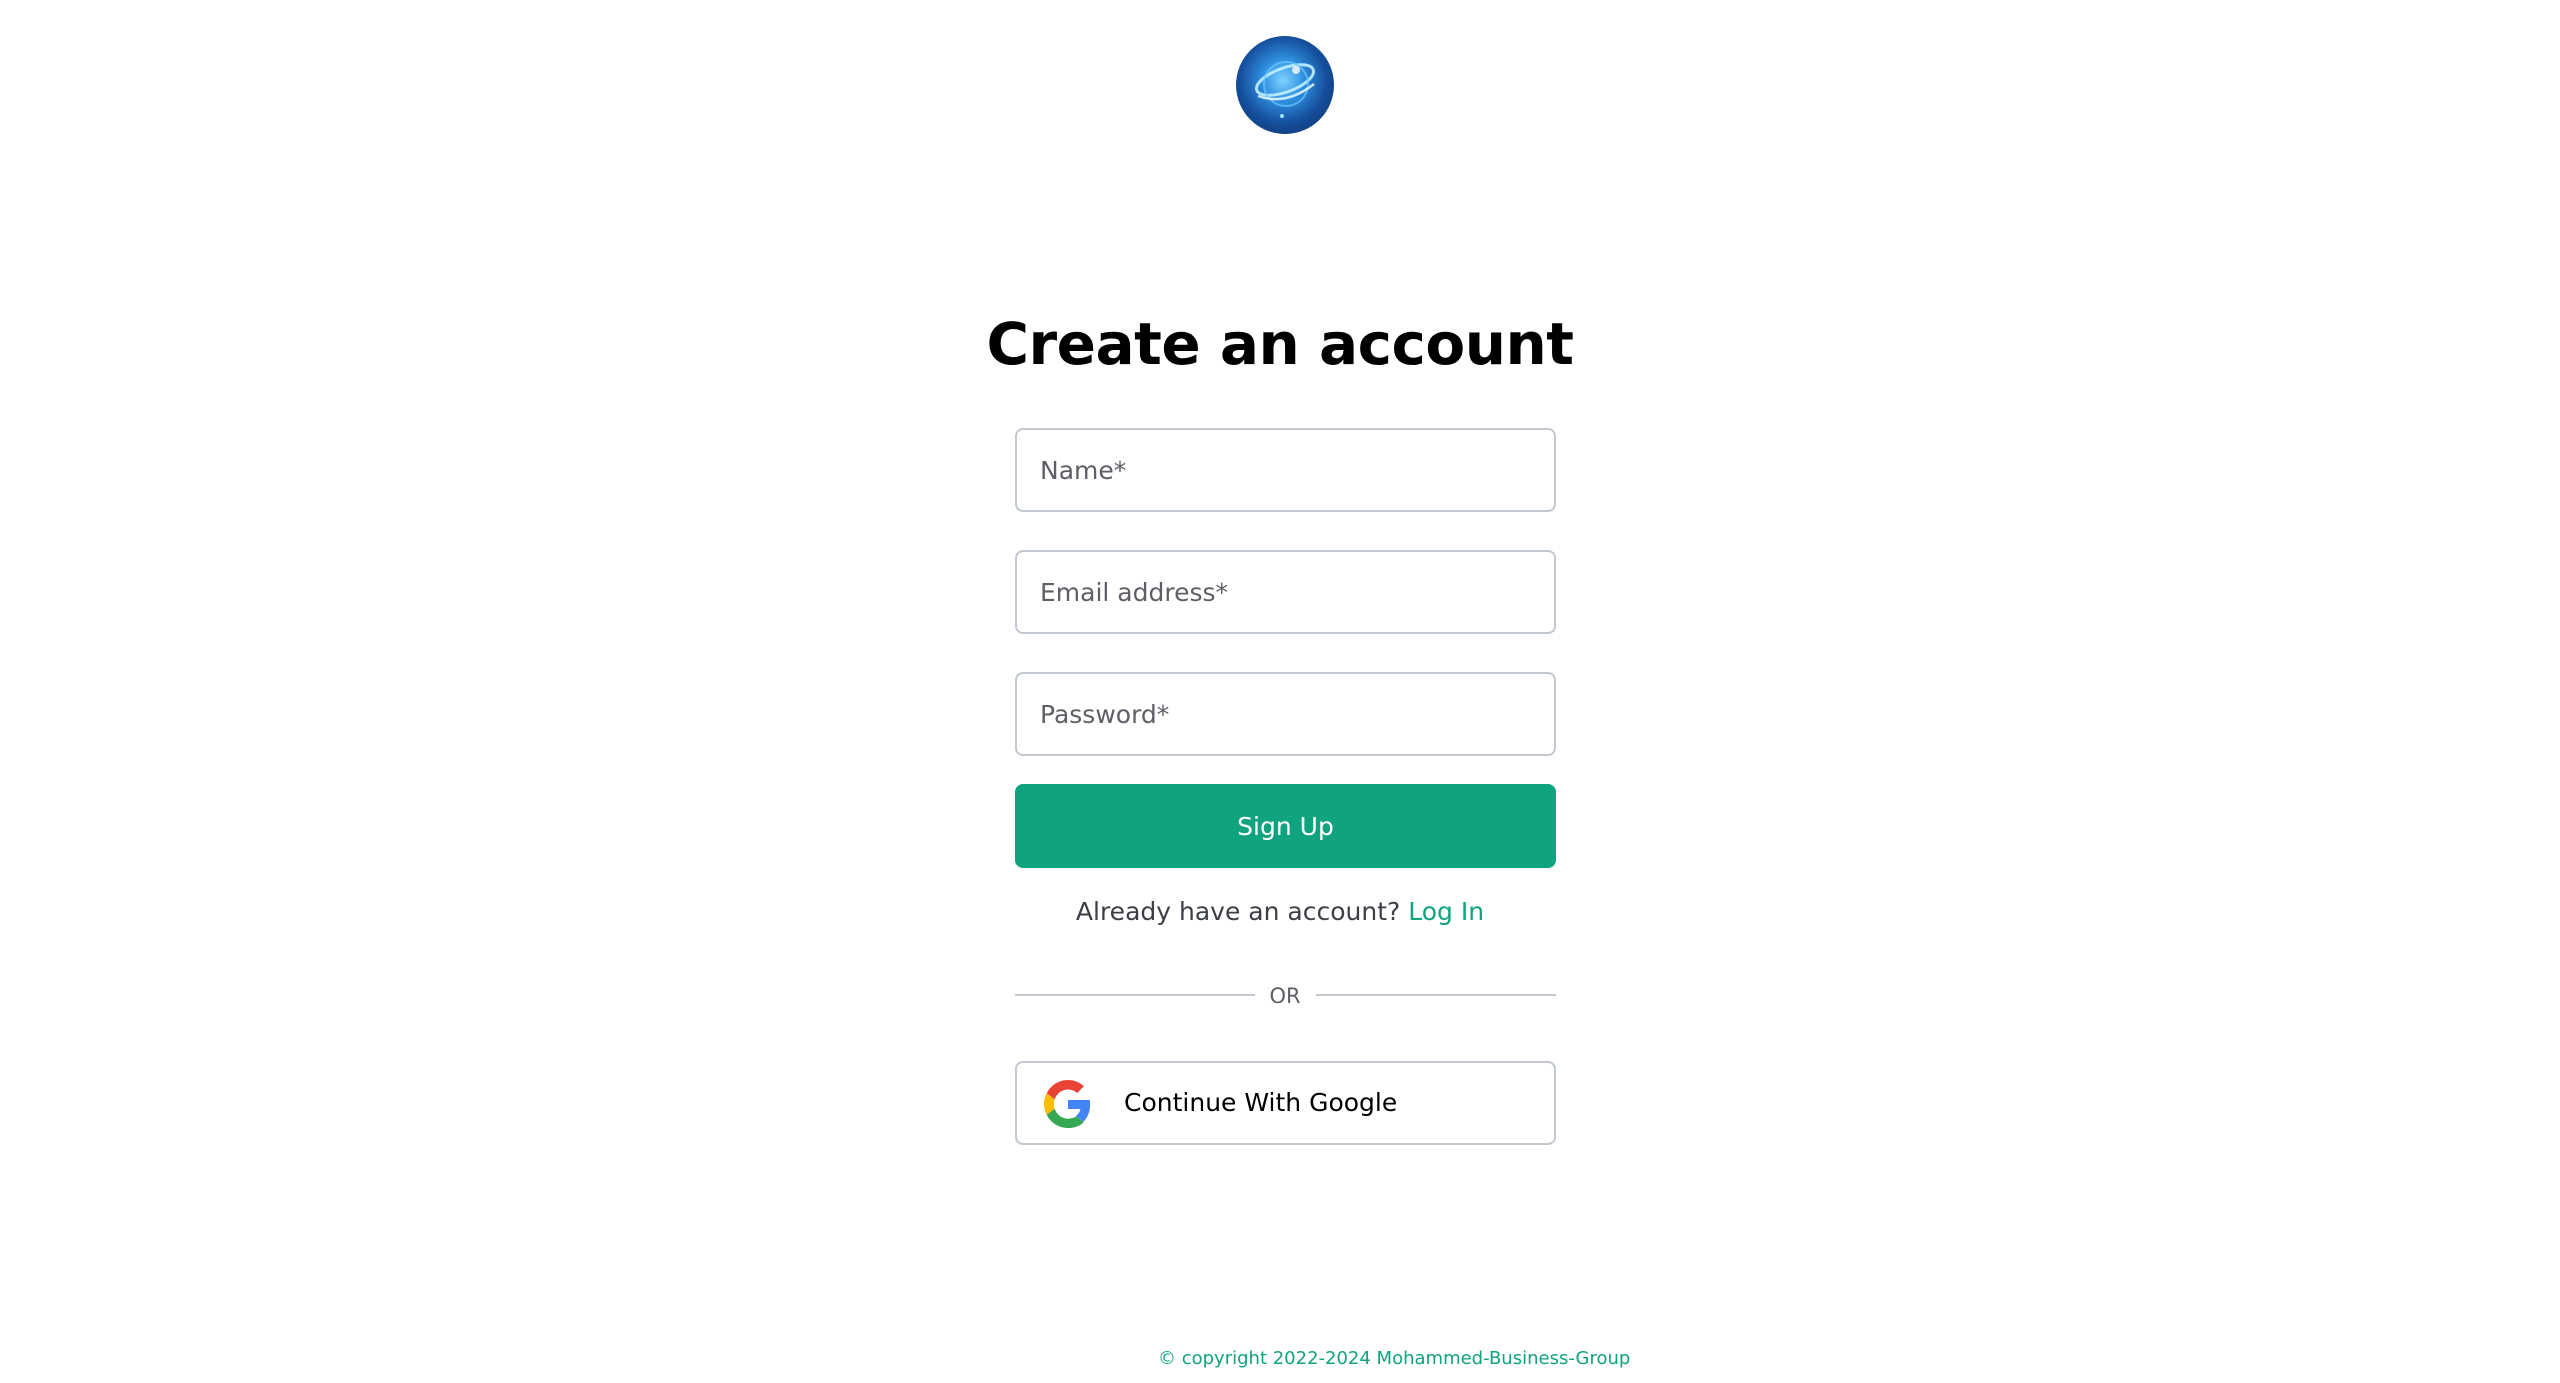 The image size is (2560, 1383). What do you see at coordinates (1436, 995) in the screenshot?
I see `divider-right-line` at bounding box center [1436, 995].